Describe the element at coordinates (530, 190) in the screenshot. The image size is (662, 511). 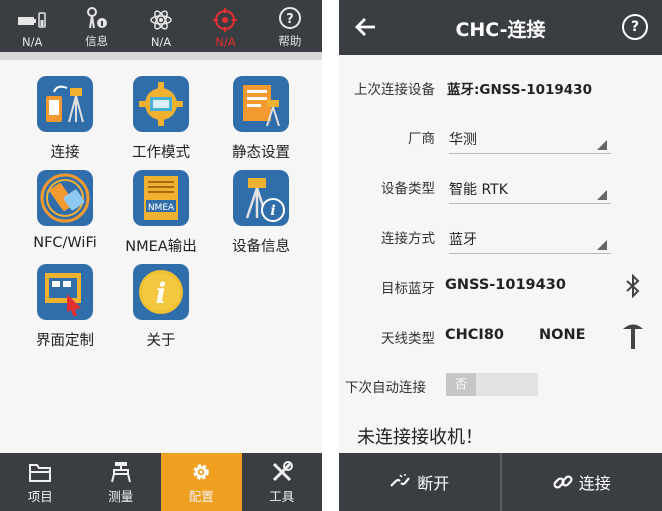
I see `device-type-dropdown: 智能 RTK` at that location.